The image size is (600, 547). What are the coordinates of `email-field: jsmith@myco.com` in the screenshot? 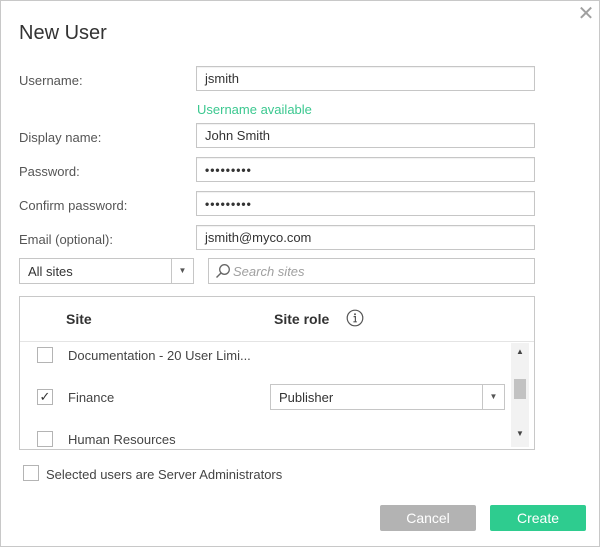 It's located at (365, 237).